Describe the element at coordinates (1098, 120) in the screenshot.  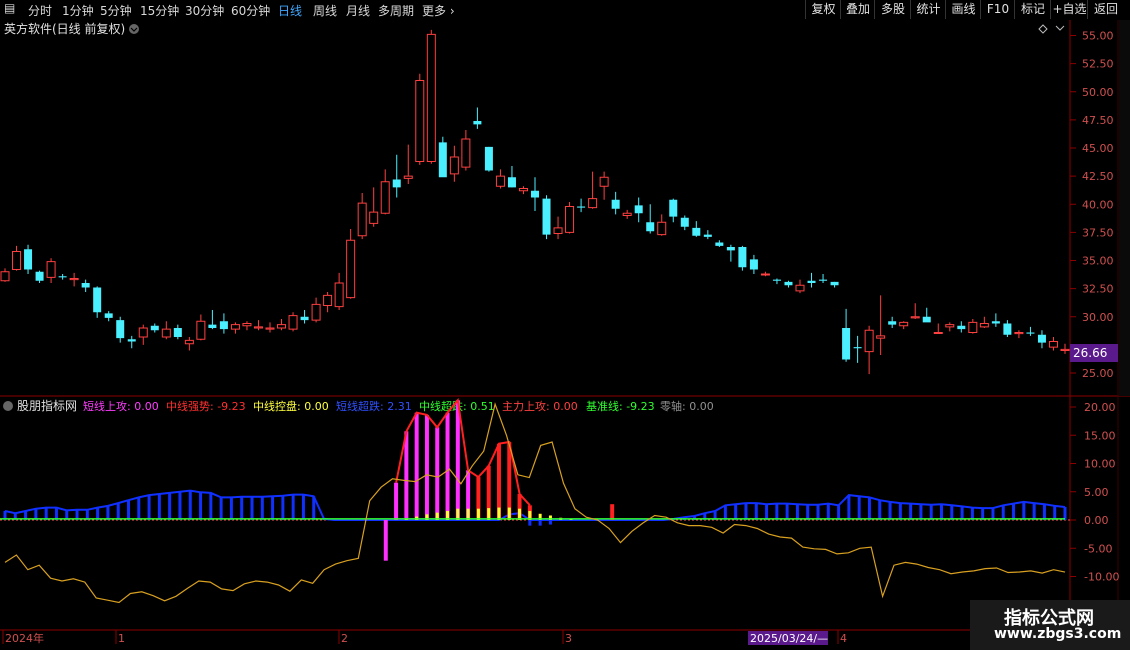
I see `price-tick-label: 47.50` at that location.